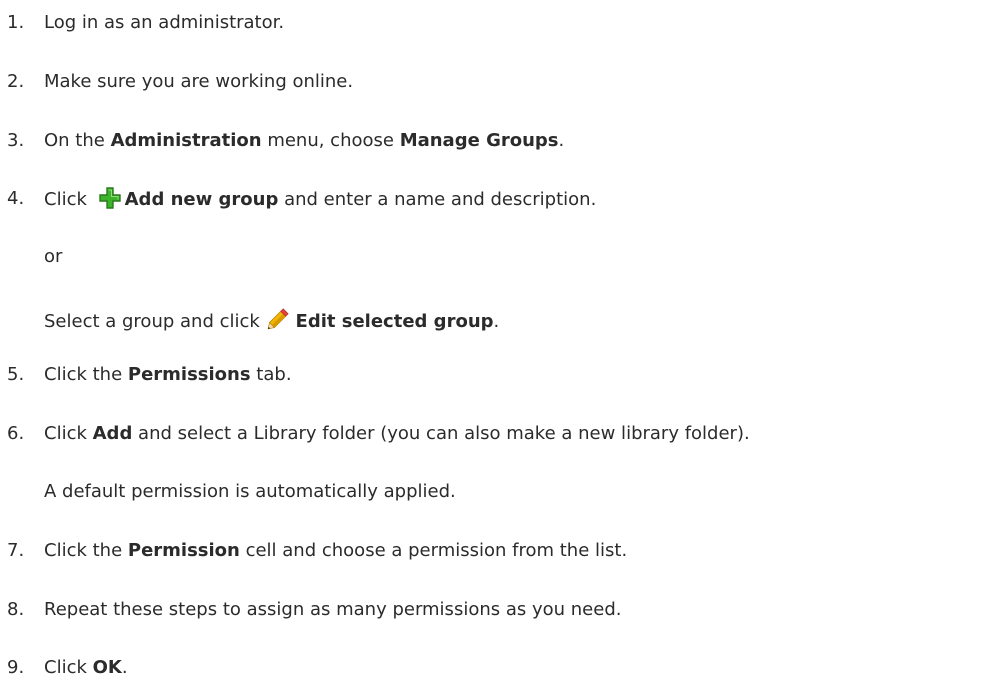  What do you see at coordinates (53, 256) in the screenshot?
I see `step-4-or: or` at bounding box center [53, 256].